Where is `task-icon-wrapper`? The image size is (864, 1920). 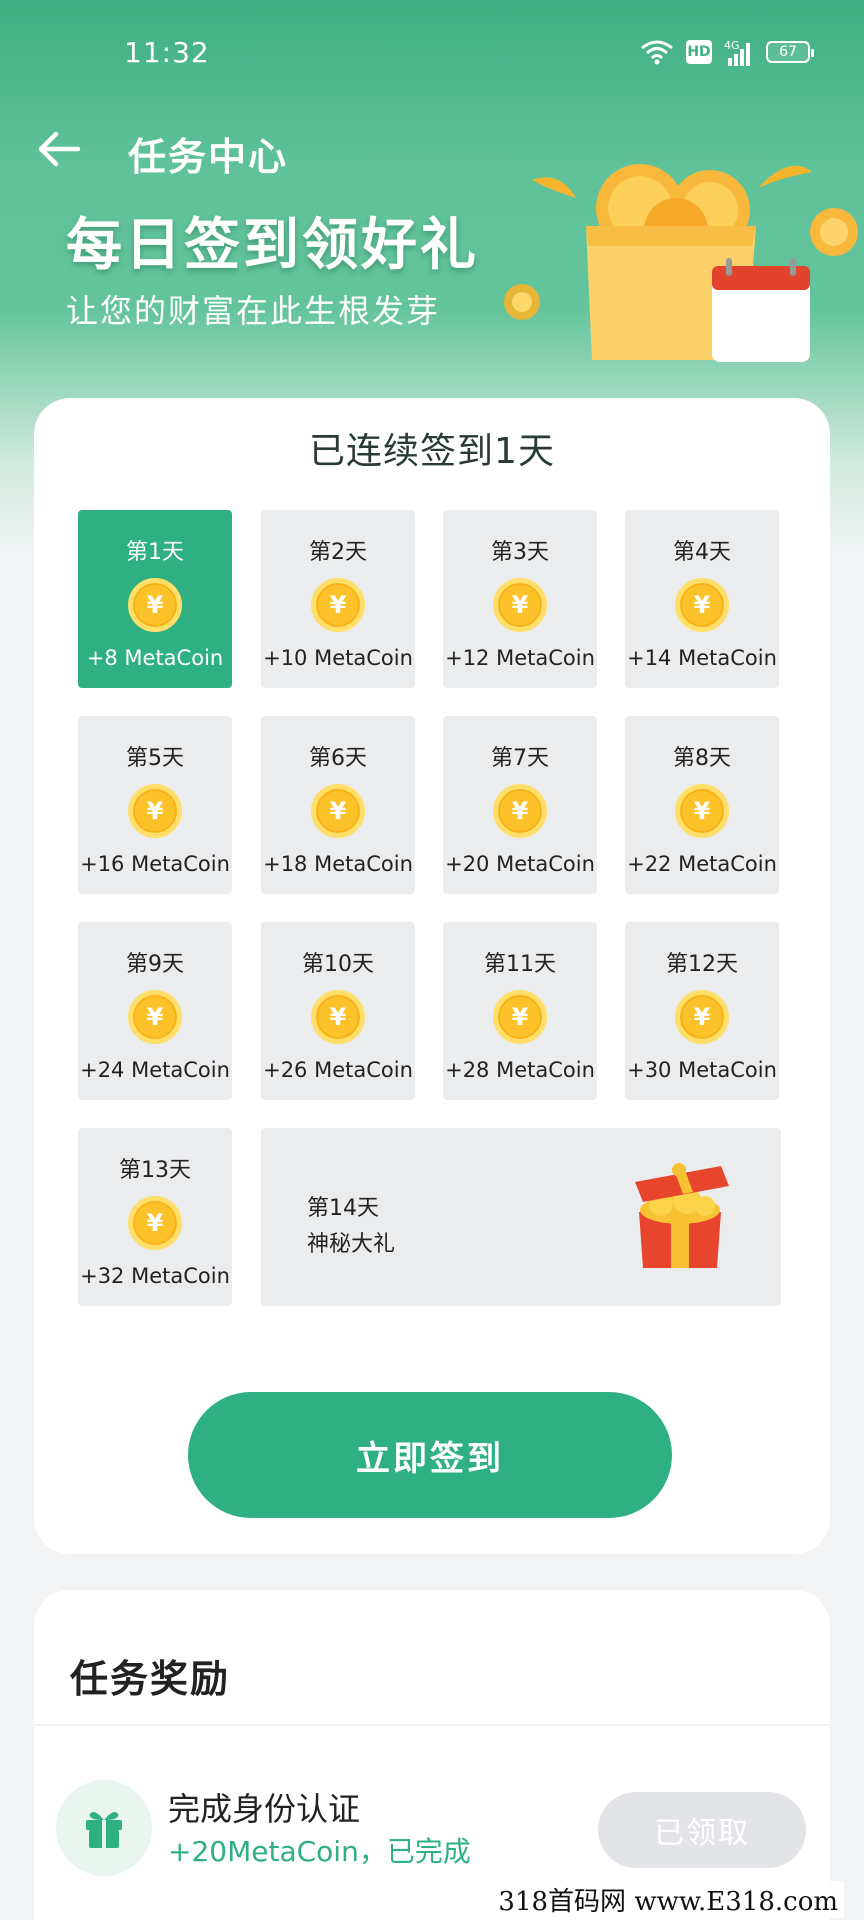 task-icon-wrapper is located at coordinates (104, 1828).